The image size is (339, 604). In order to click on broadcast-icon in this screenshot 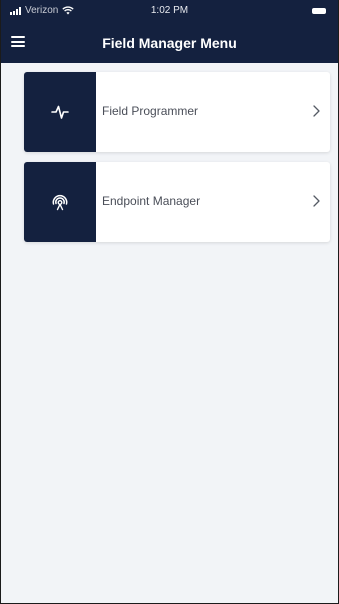, I will do `click(60, 202)`.